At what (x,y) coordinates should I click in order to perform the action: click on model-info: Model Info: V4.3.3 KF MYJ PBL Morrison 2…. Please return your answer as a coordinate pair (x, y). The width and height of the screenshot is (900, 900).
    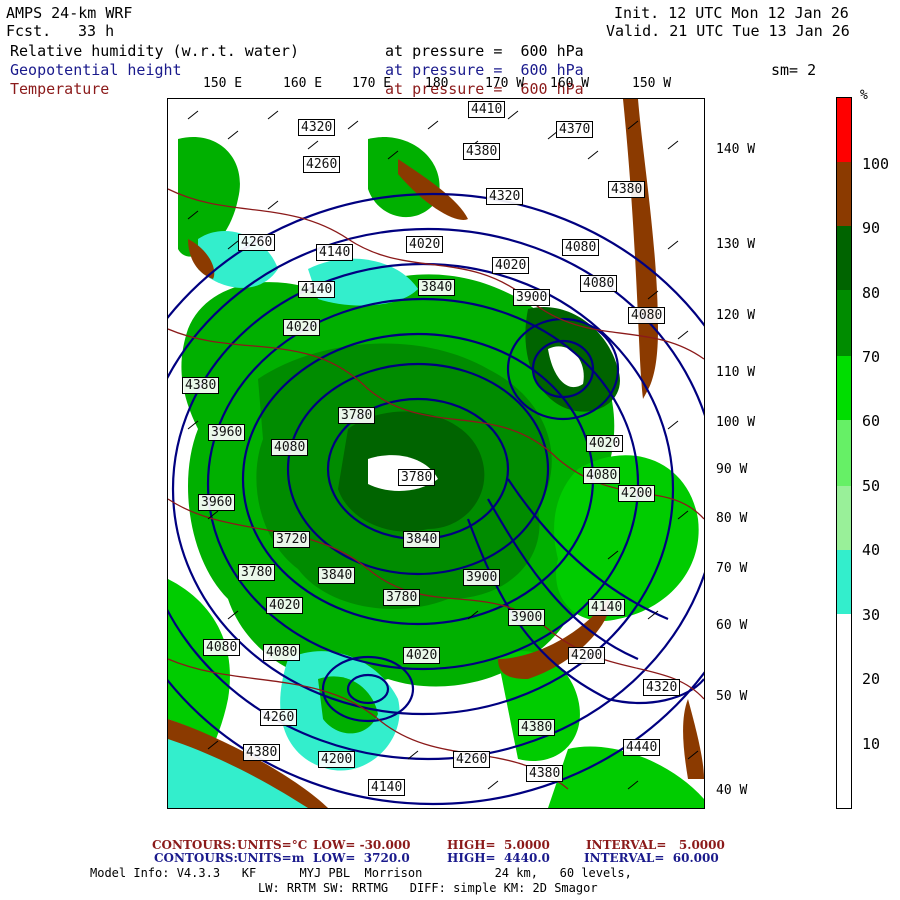
    Looking at the image, I should click on (361, 873).